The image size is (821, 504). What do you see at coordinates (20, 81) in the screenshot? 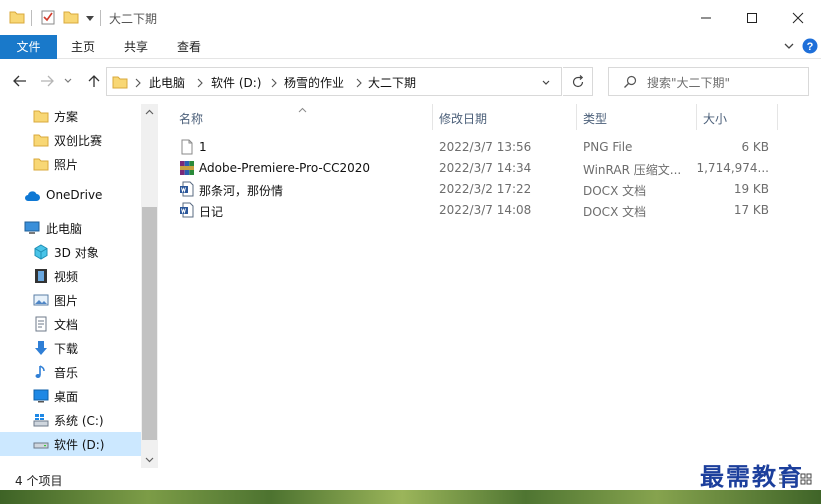
I see `back-button` at bounding box center [20, 81].